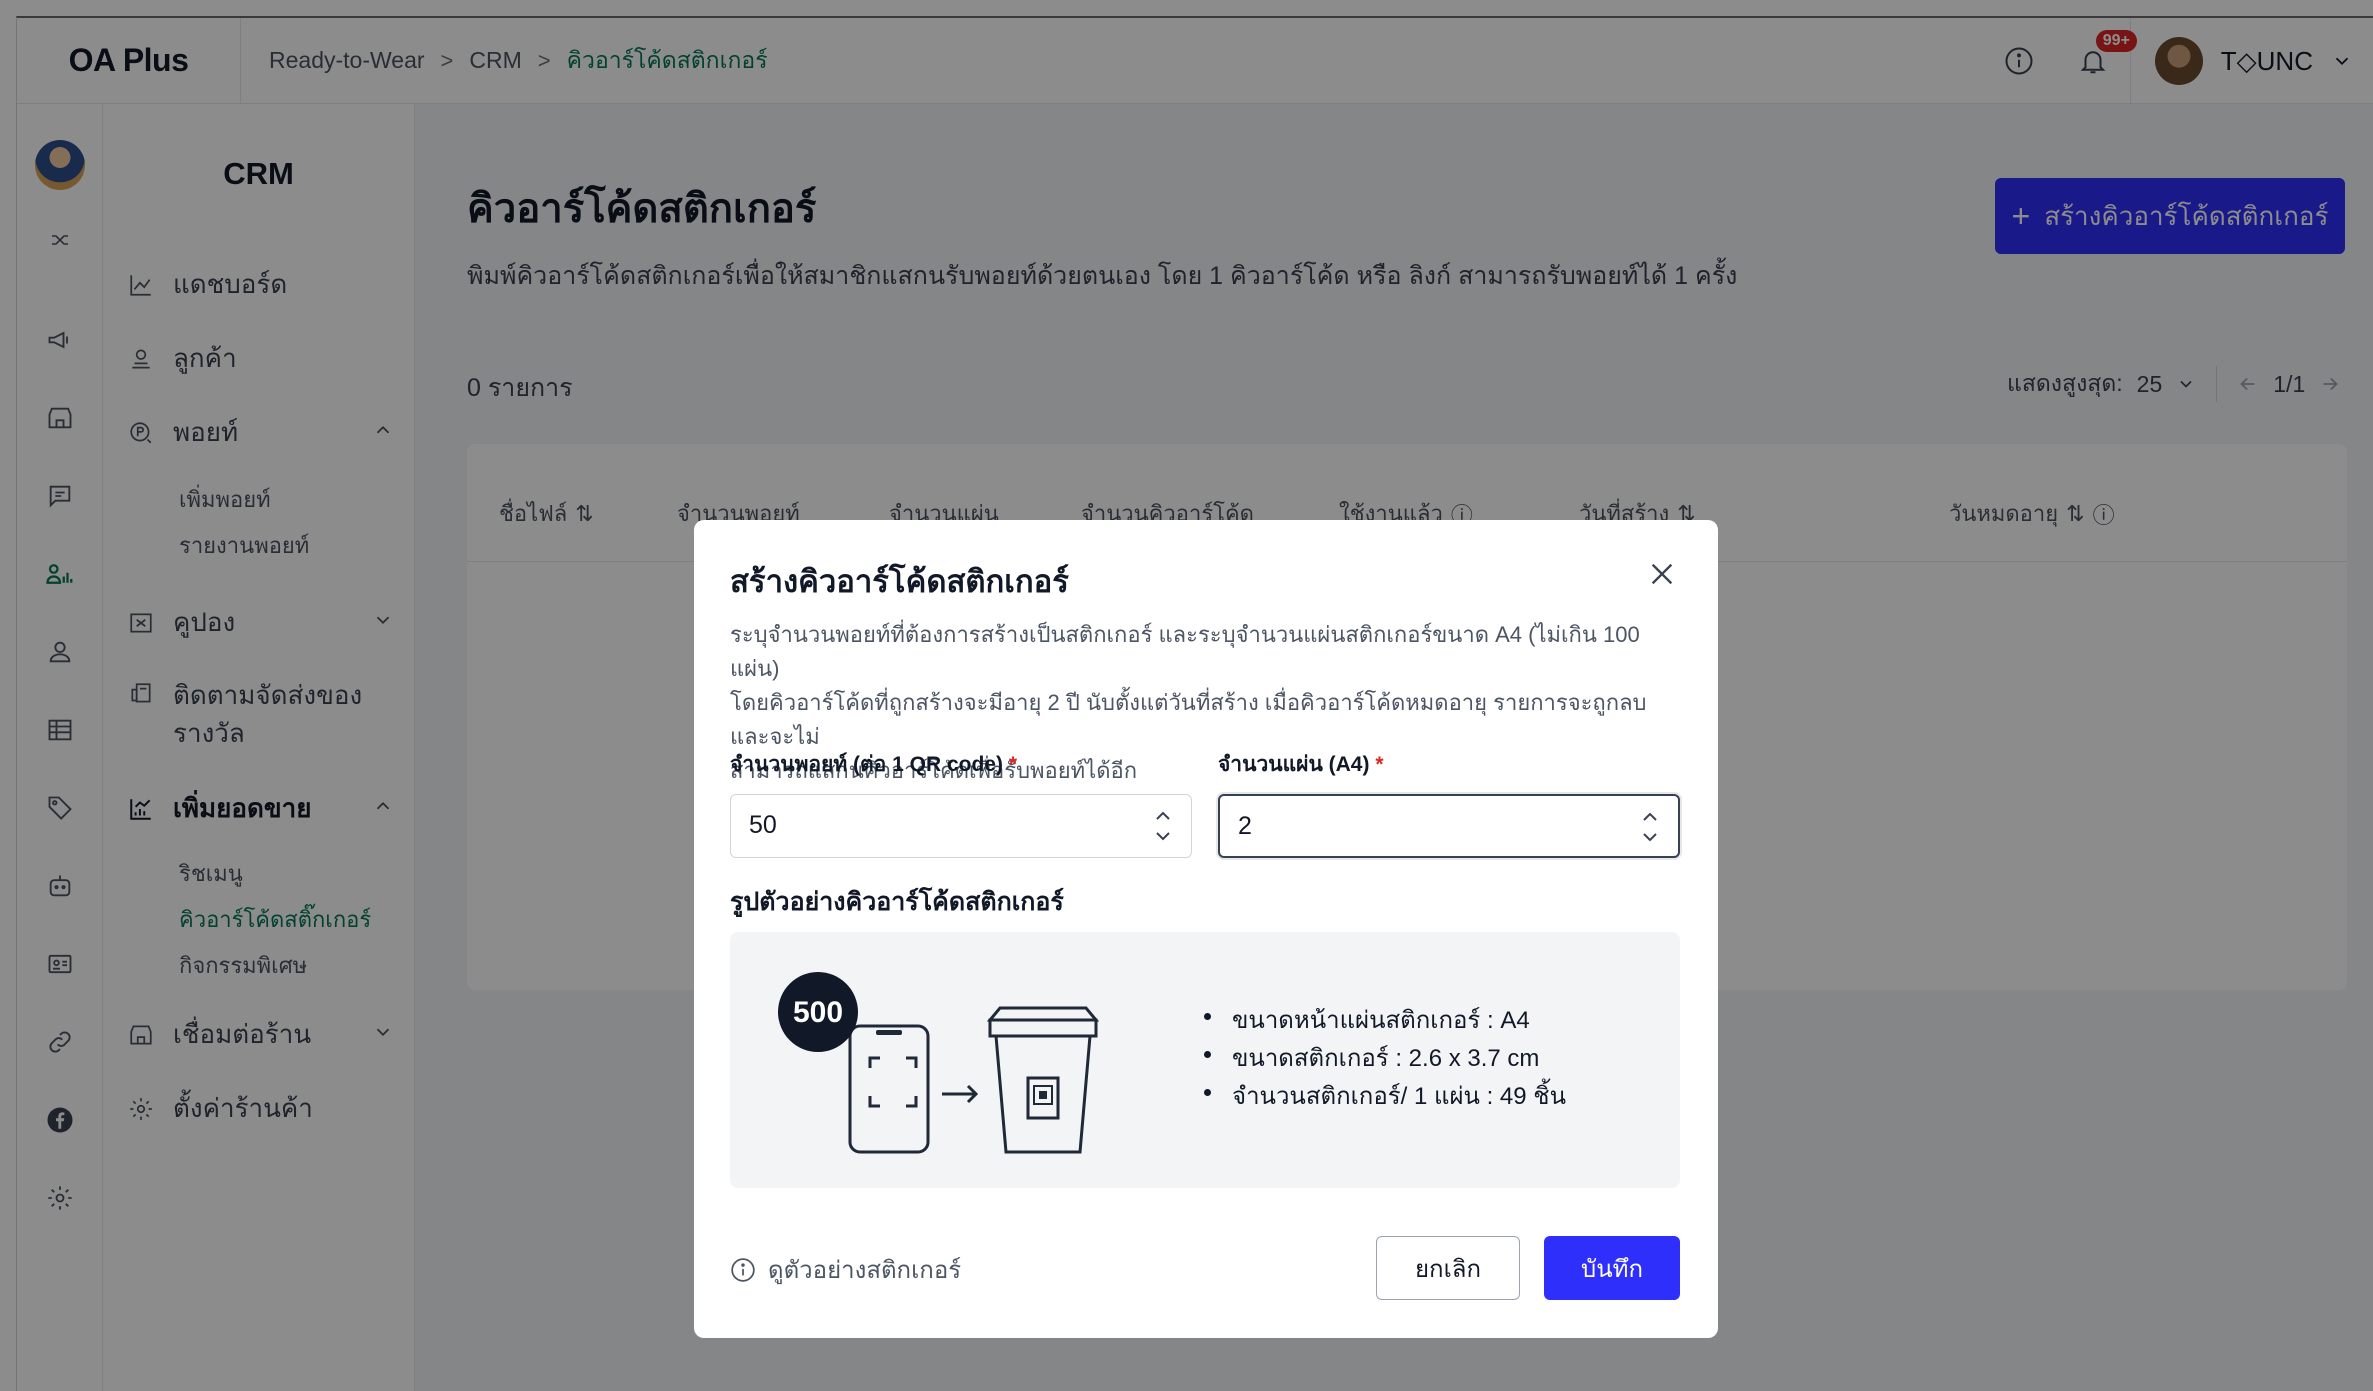 The height and width of the screenshot is (1391, 2373). What do you see at coordinates (1448, 1268) in the screenshot?
I see `cancel-button: ยกเลิก` at bounding box center [1448, 1268].